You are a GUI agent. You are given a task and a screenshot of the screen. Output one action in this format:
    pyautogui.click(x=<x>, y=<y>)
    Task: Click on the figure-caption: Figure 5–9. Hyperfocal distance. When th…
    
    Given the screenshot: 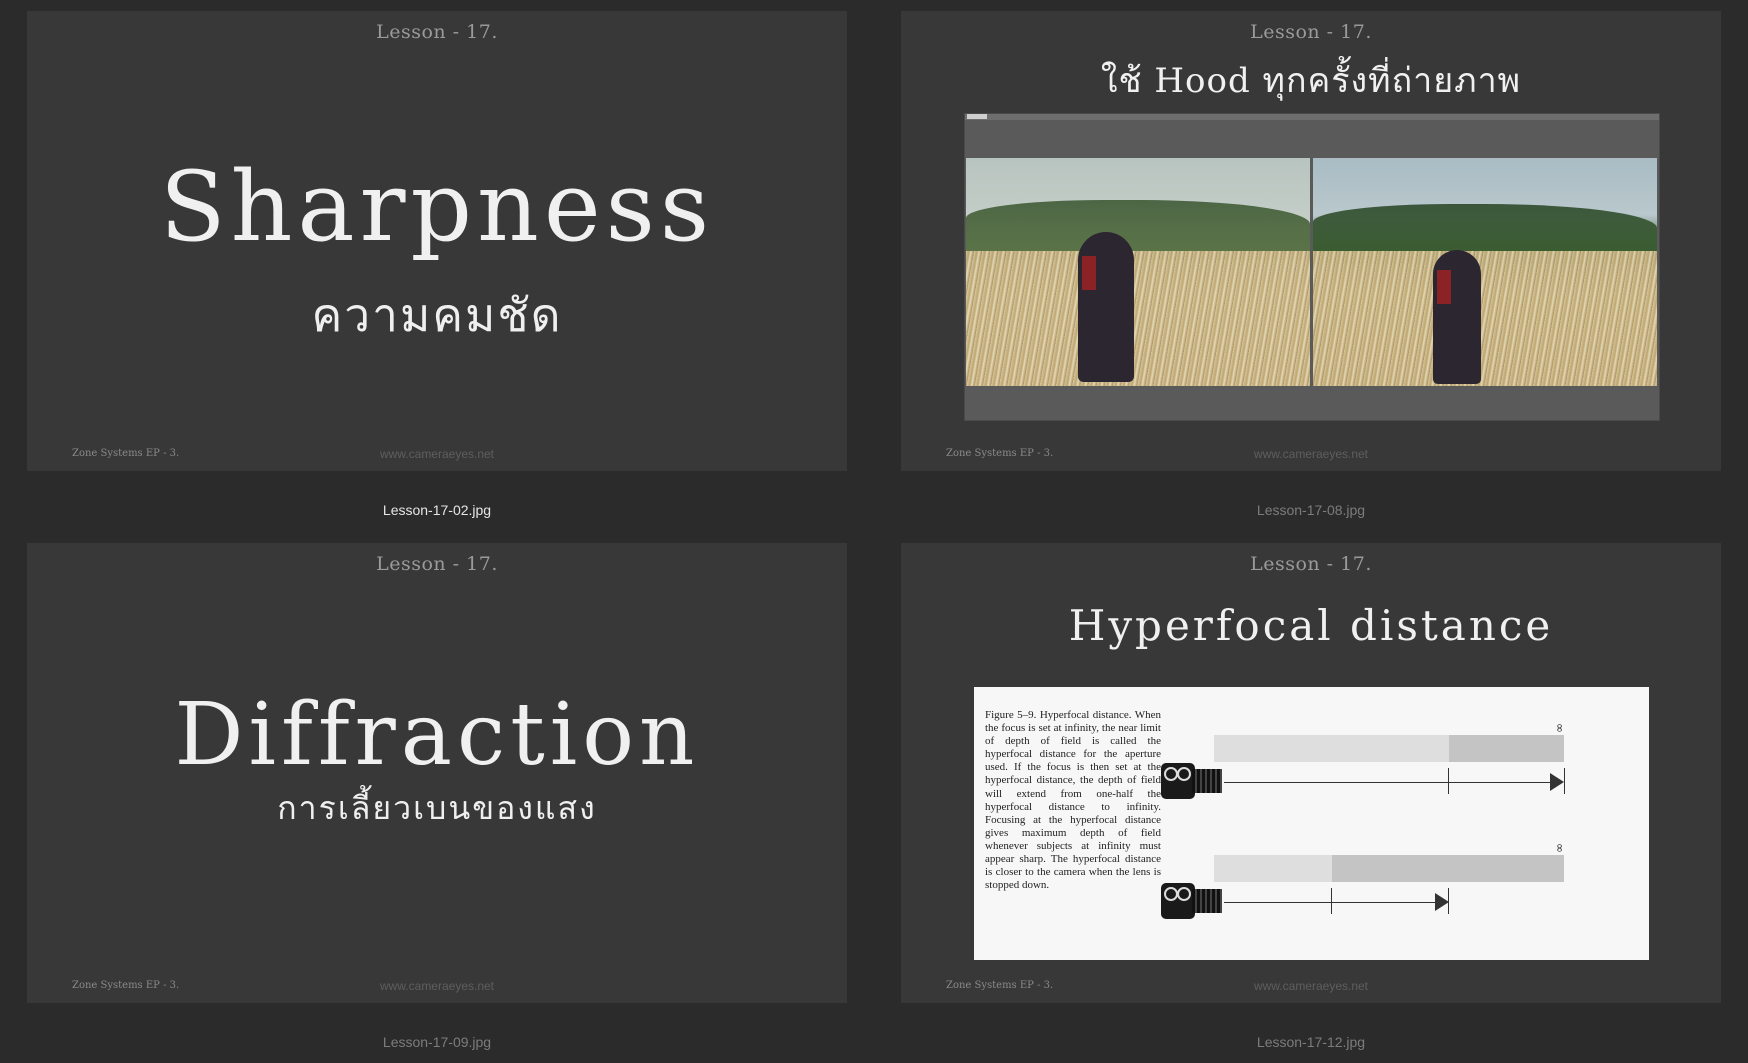 What is the action you would take?
    pyautogui.click(x=1073, y=800)
    